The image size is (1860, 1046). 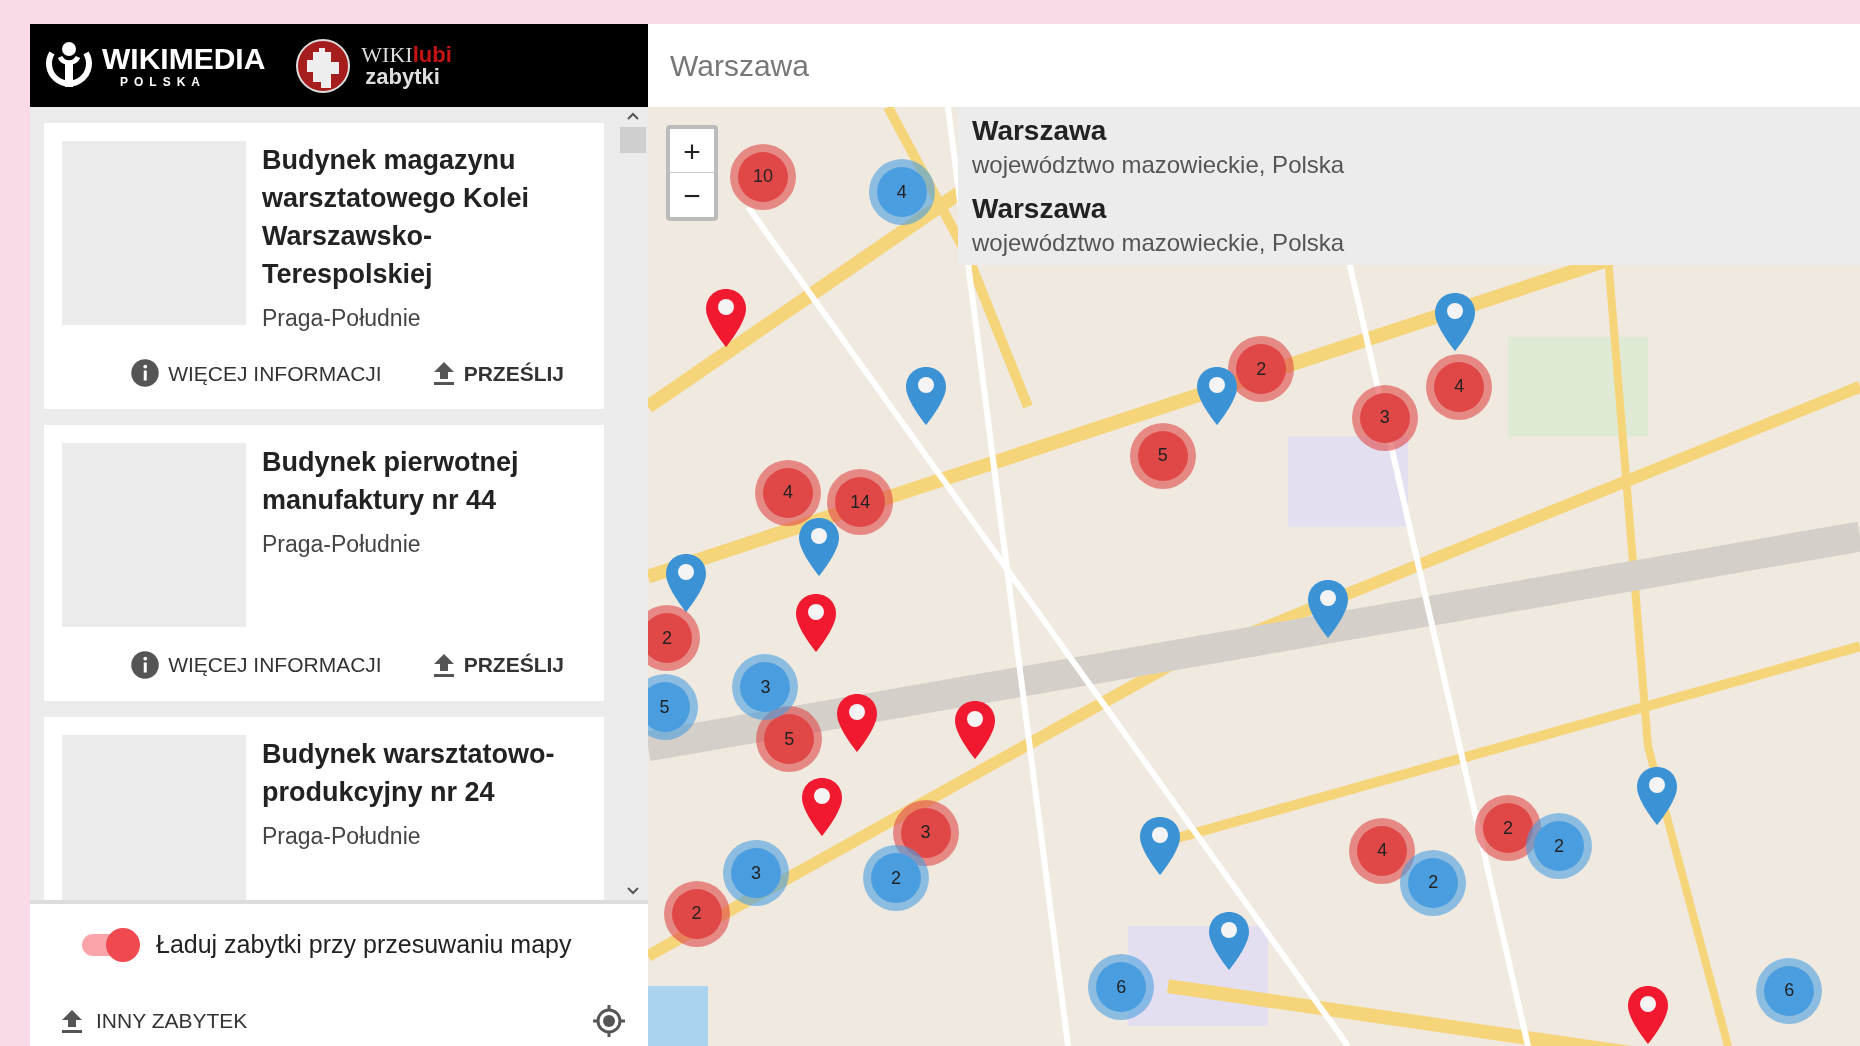 I want to click on auto-load-label: Ładuj zabytki przy przesuwaniu mapy, so click(x=364, y=944).